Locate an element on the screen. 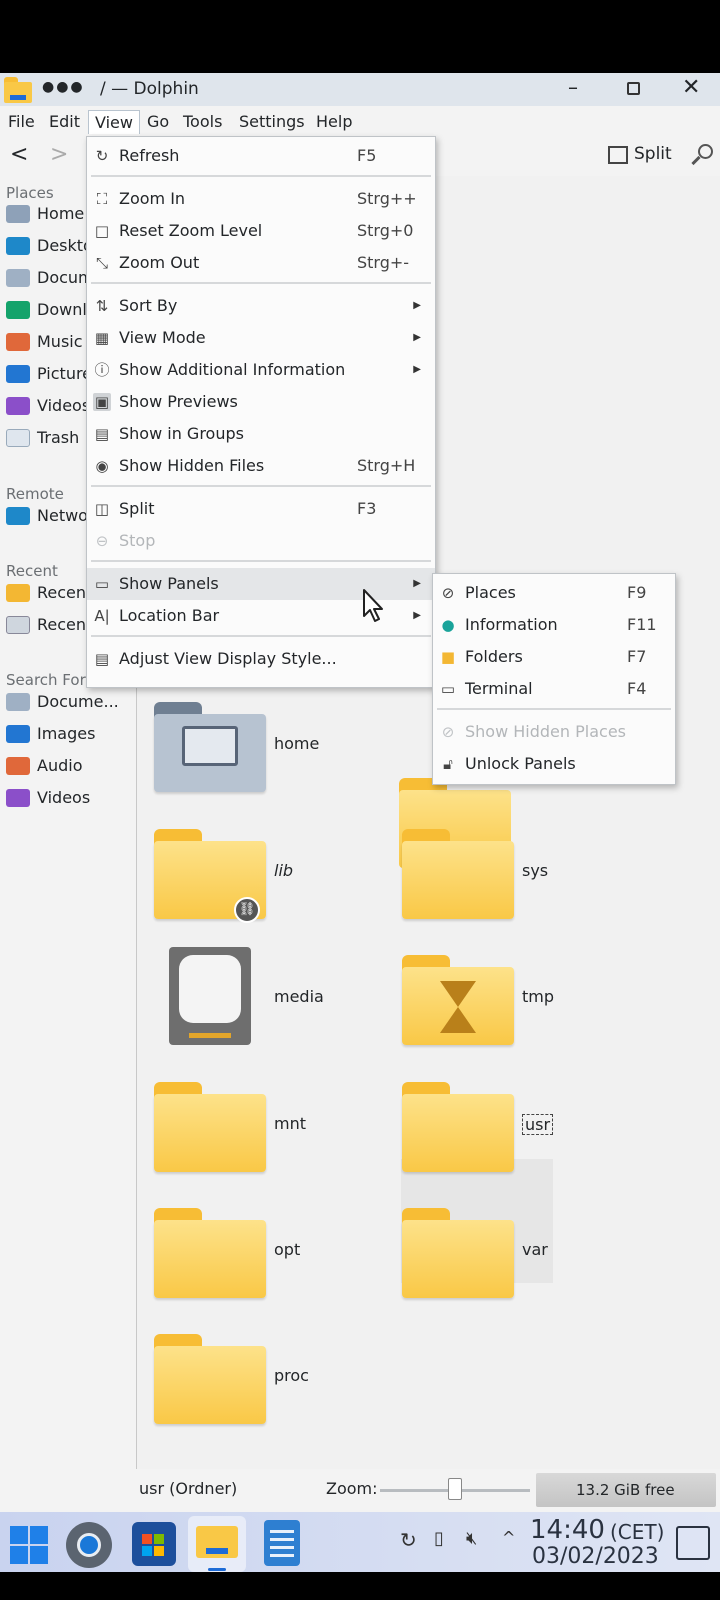 Image resolution: width=720 pixels, height=1600 pixels. unlock-icon: 🔓︎ is located at coordinates (448, 764).